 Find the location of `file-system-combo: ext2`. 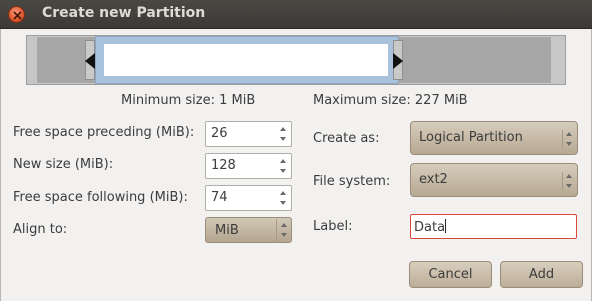

file-system-combo: ext2 is located at coordinates (494, 180).